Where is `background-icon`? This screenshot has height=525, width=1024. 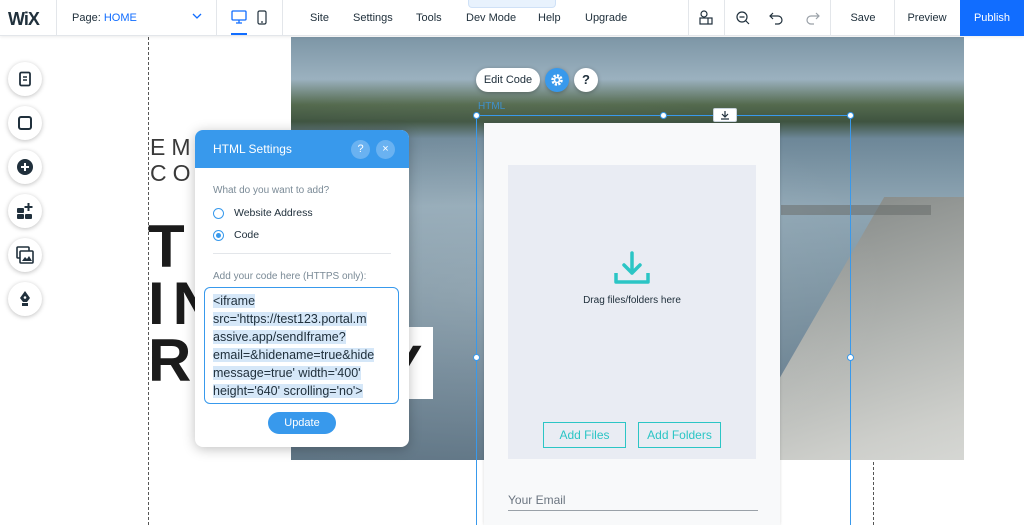 background-icon is located at coordinates (25, 123).